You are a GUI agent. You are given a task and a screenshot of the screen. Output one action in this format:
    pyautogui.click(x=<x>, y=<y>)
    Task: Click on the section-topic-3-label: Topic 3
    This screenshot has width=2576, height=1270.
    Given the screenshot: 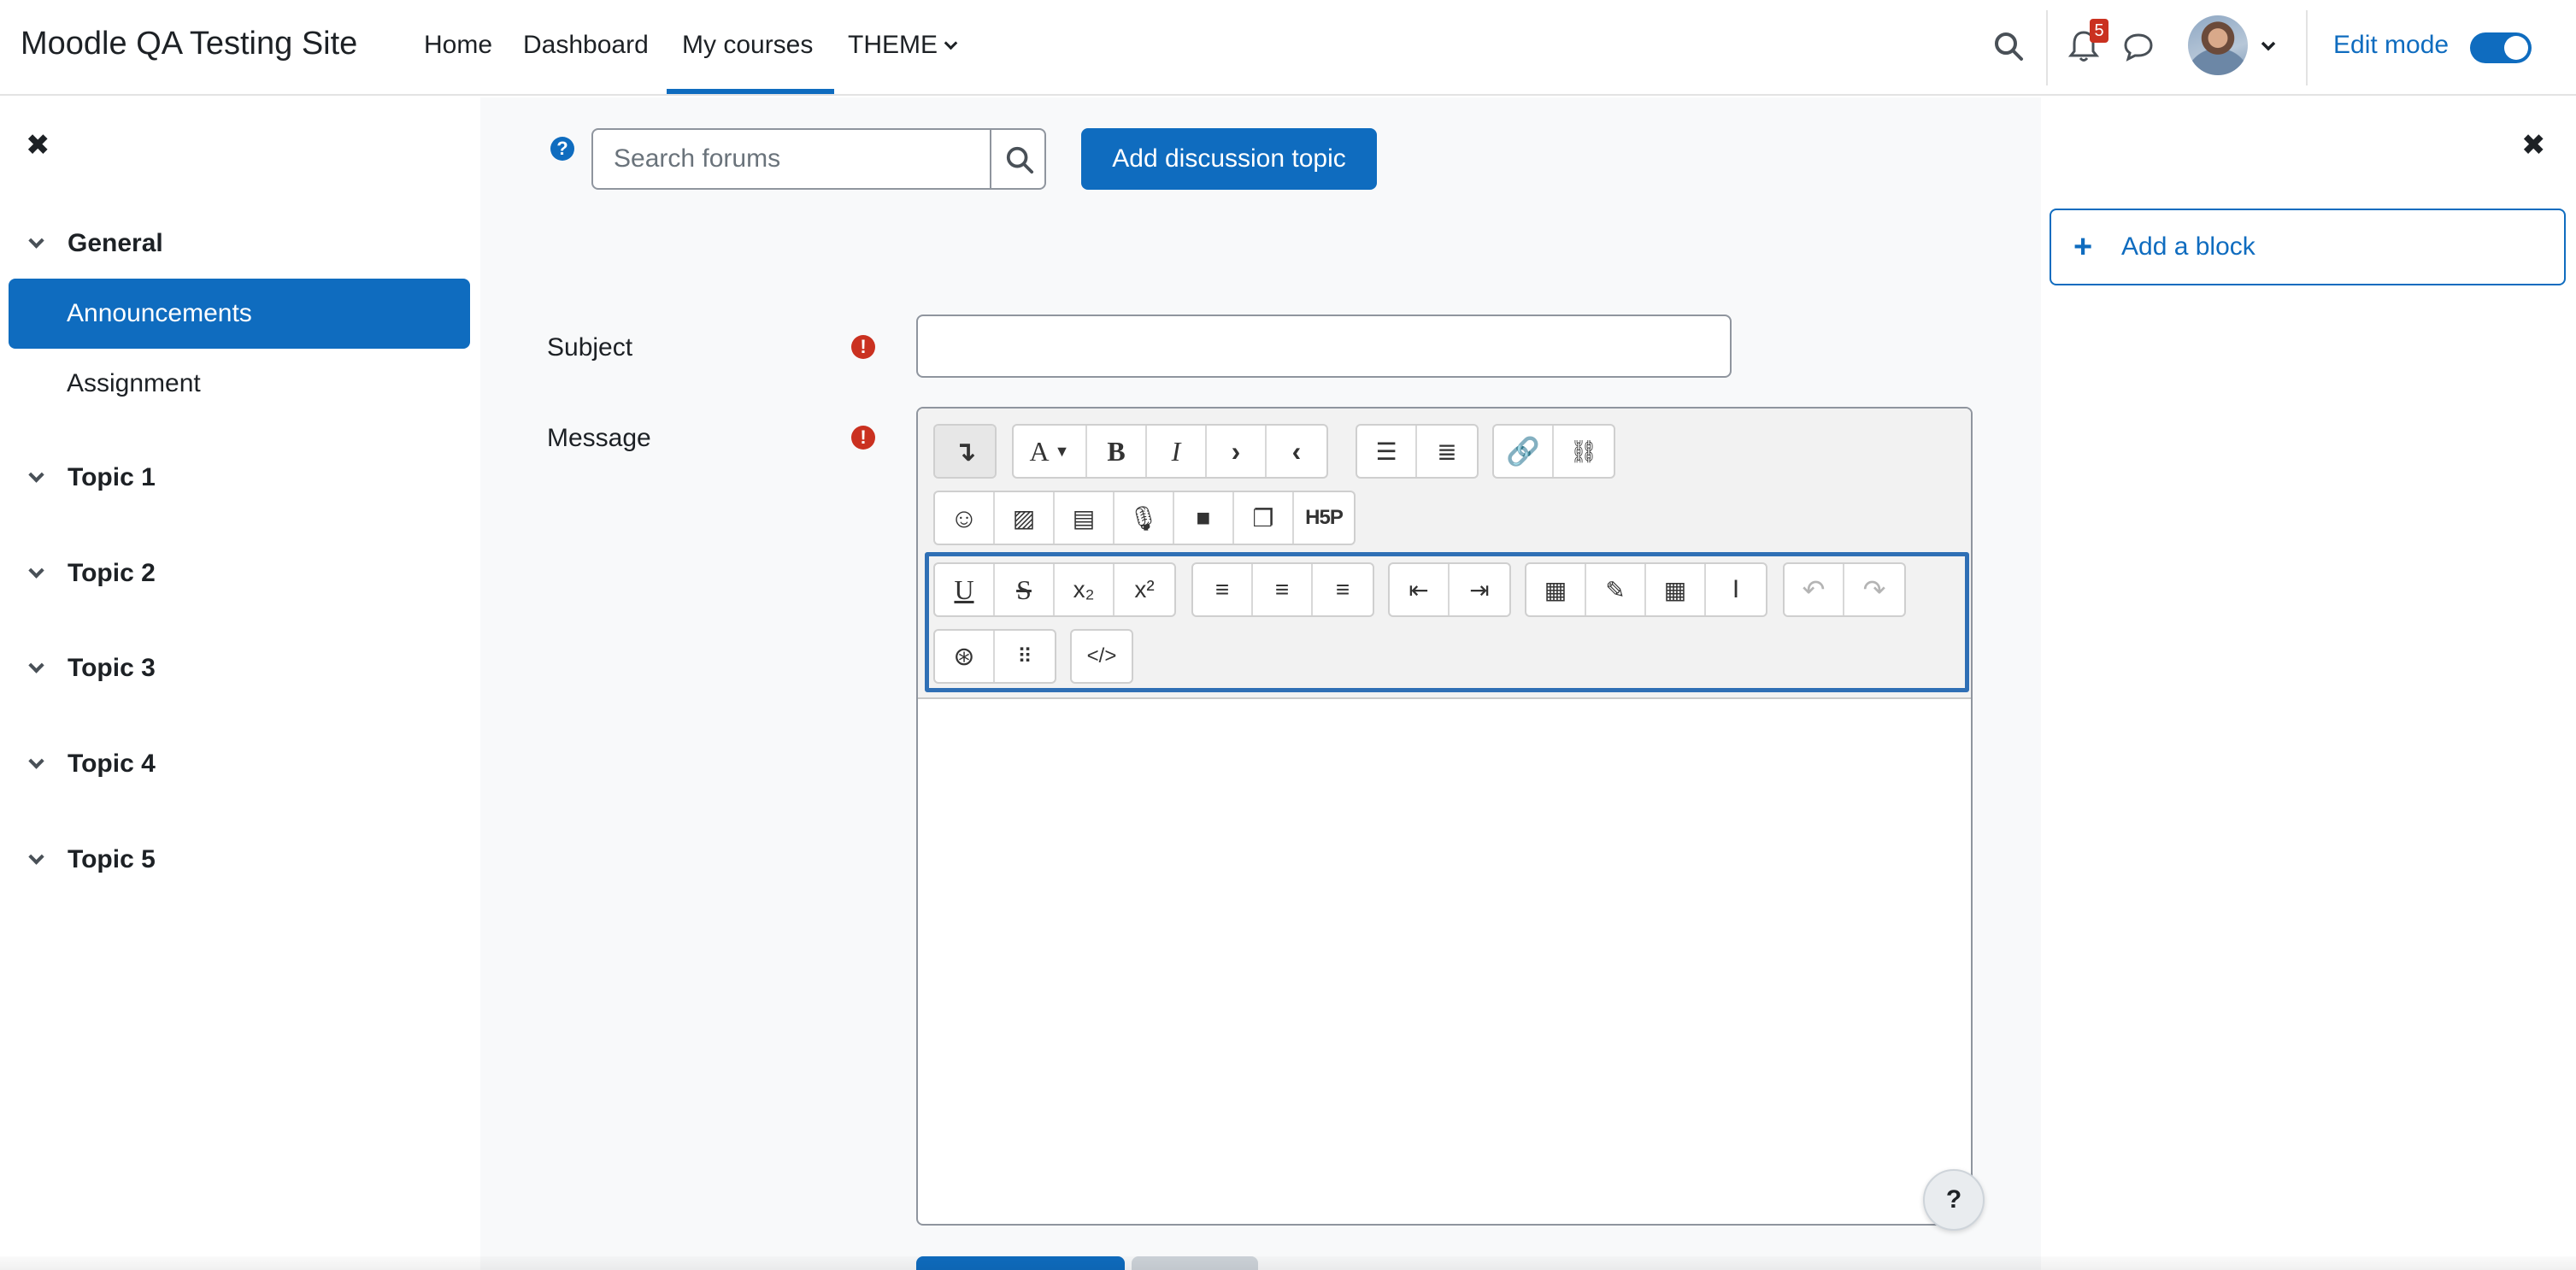 What is the action you would take?
    pyautogui.click(x=112, y=668)
    